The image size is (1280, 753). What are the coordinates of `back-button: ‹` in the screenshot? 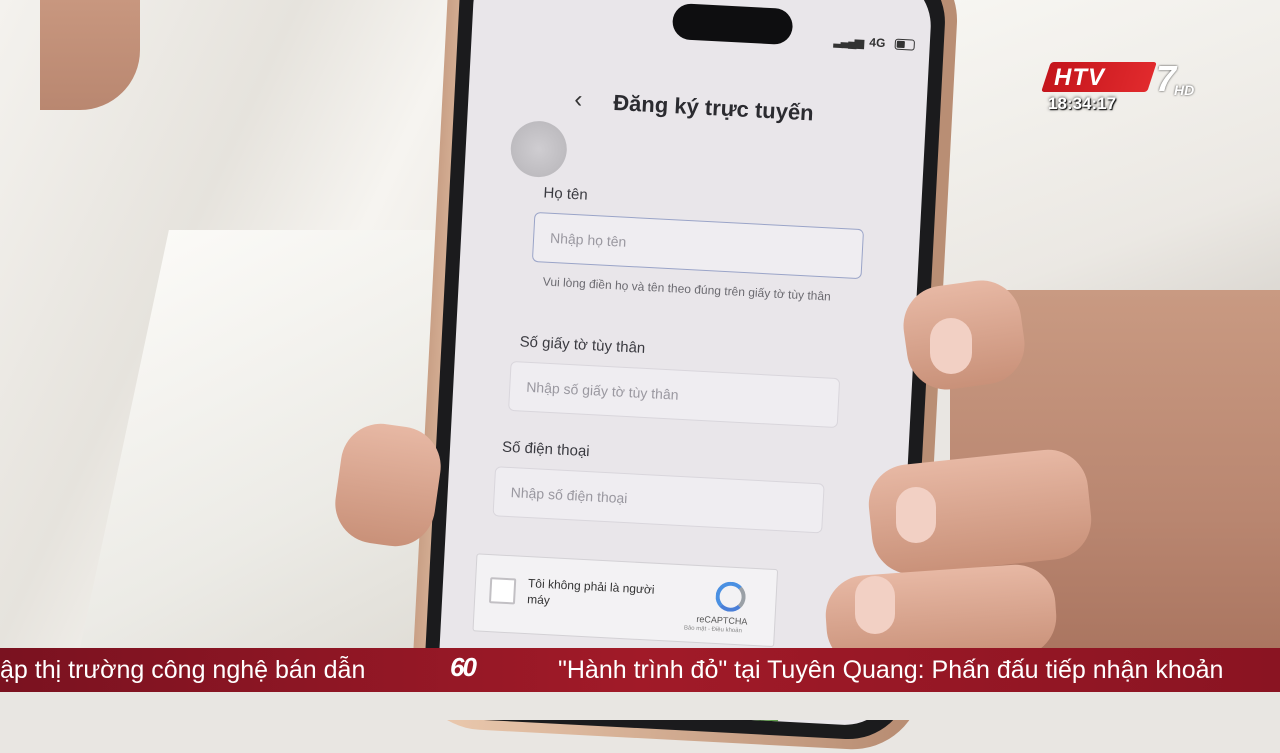 It's located at (578, 100).